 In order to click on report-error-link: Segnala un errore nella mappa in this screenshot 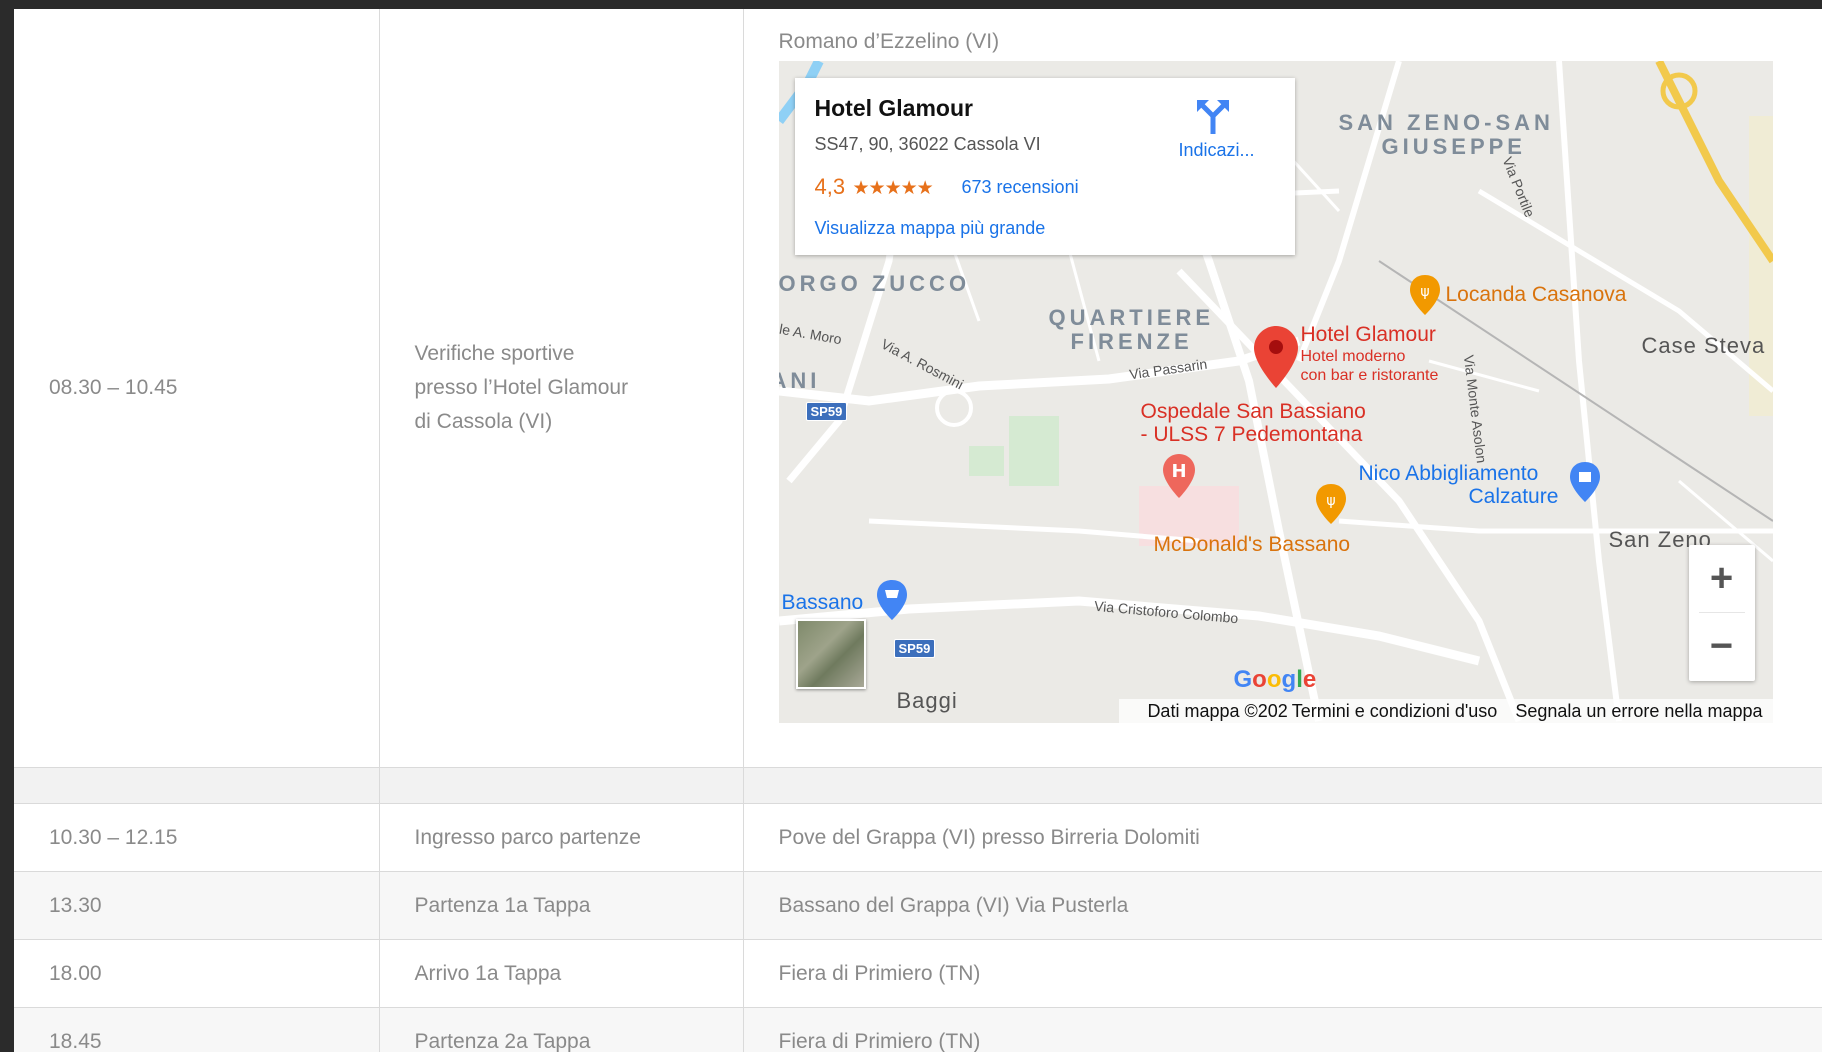, I will do `click(1638, 711)`.